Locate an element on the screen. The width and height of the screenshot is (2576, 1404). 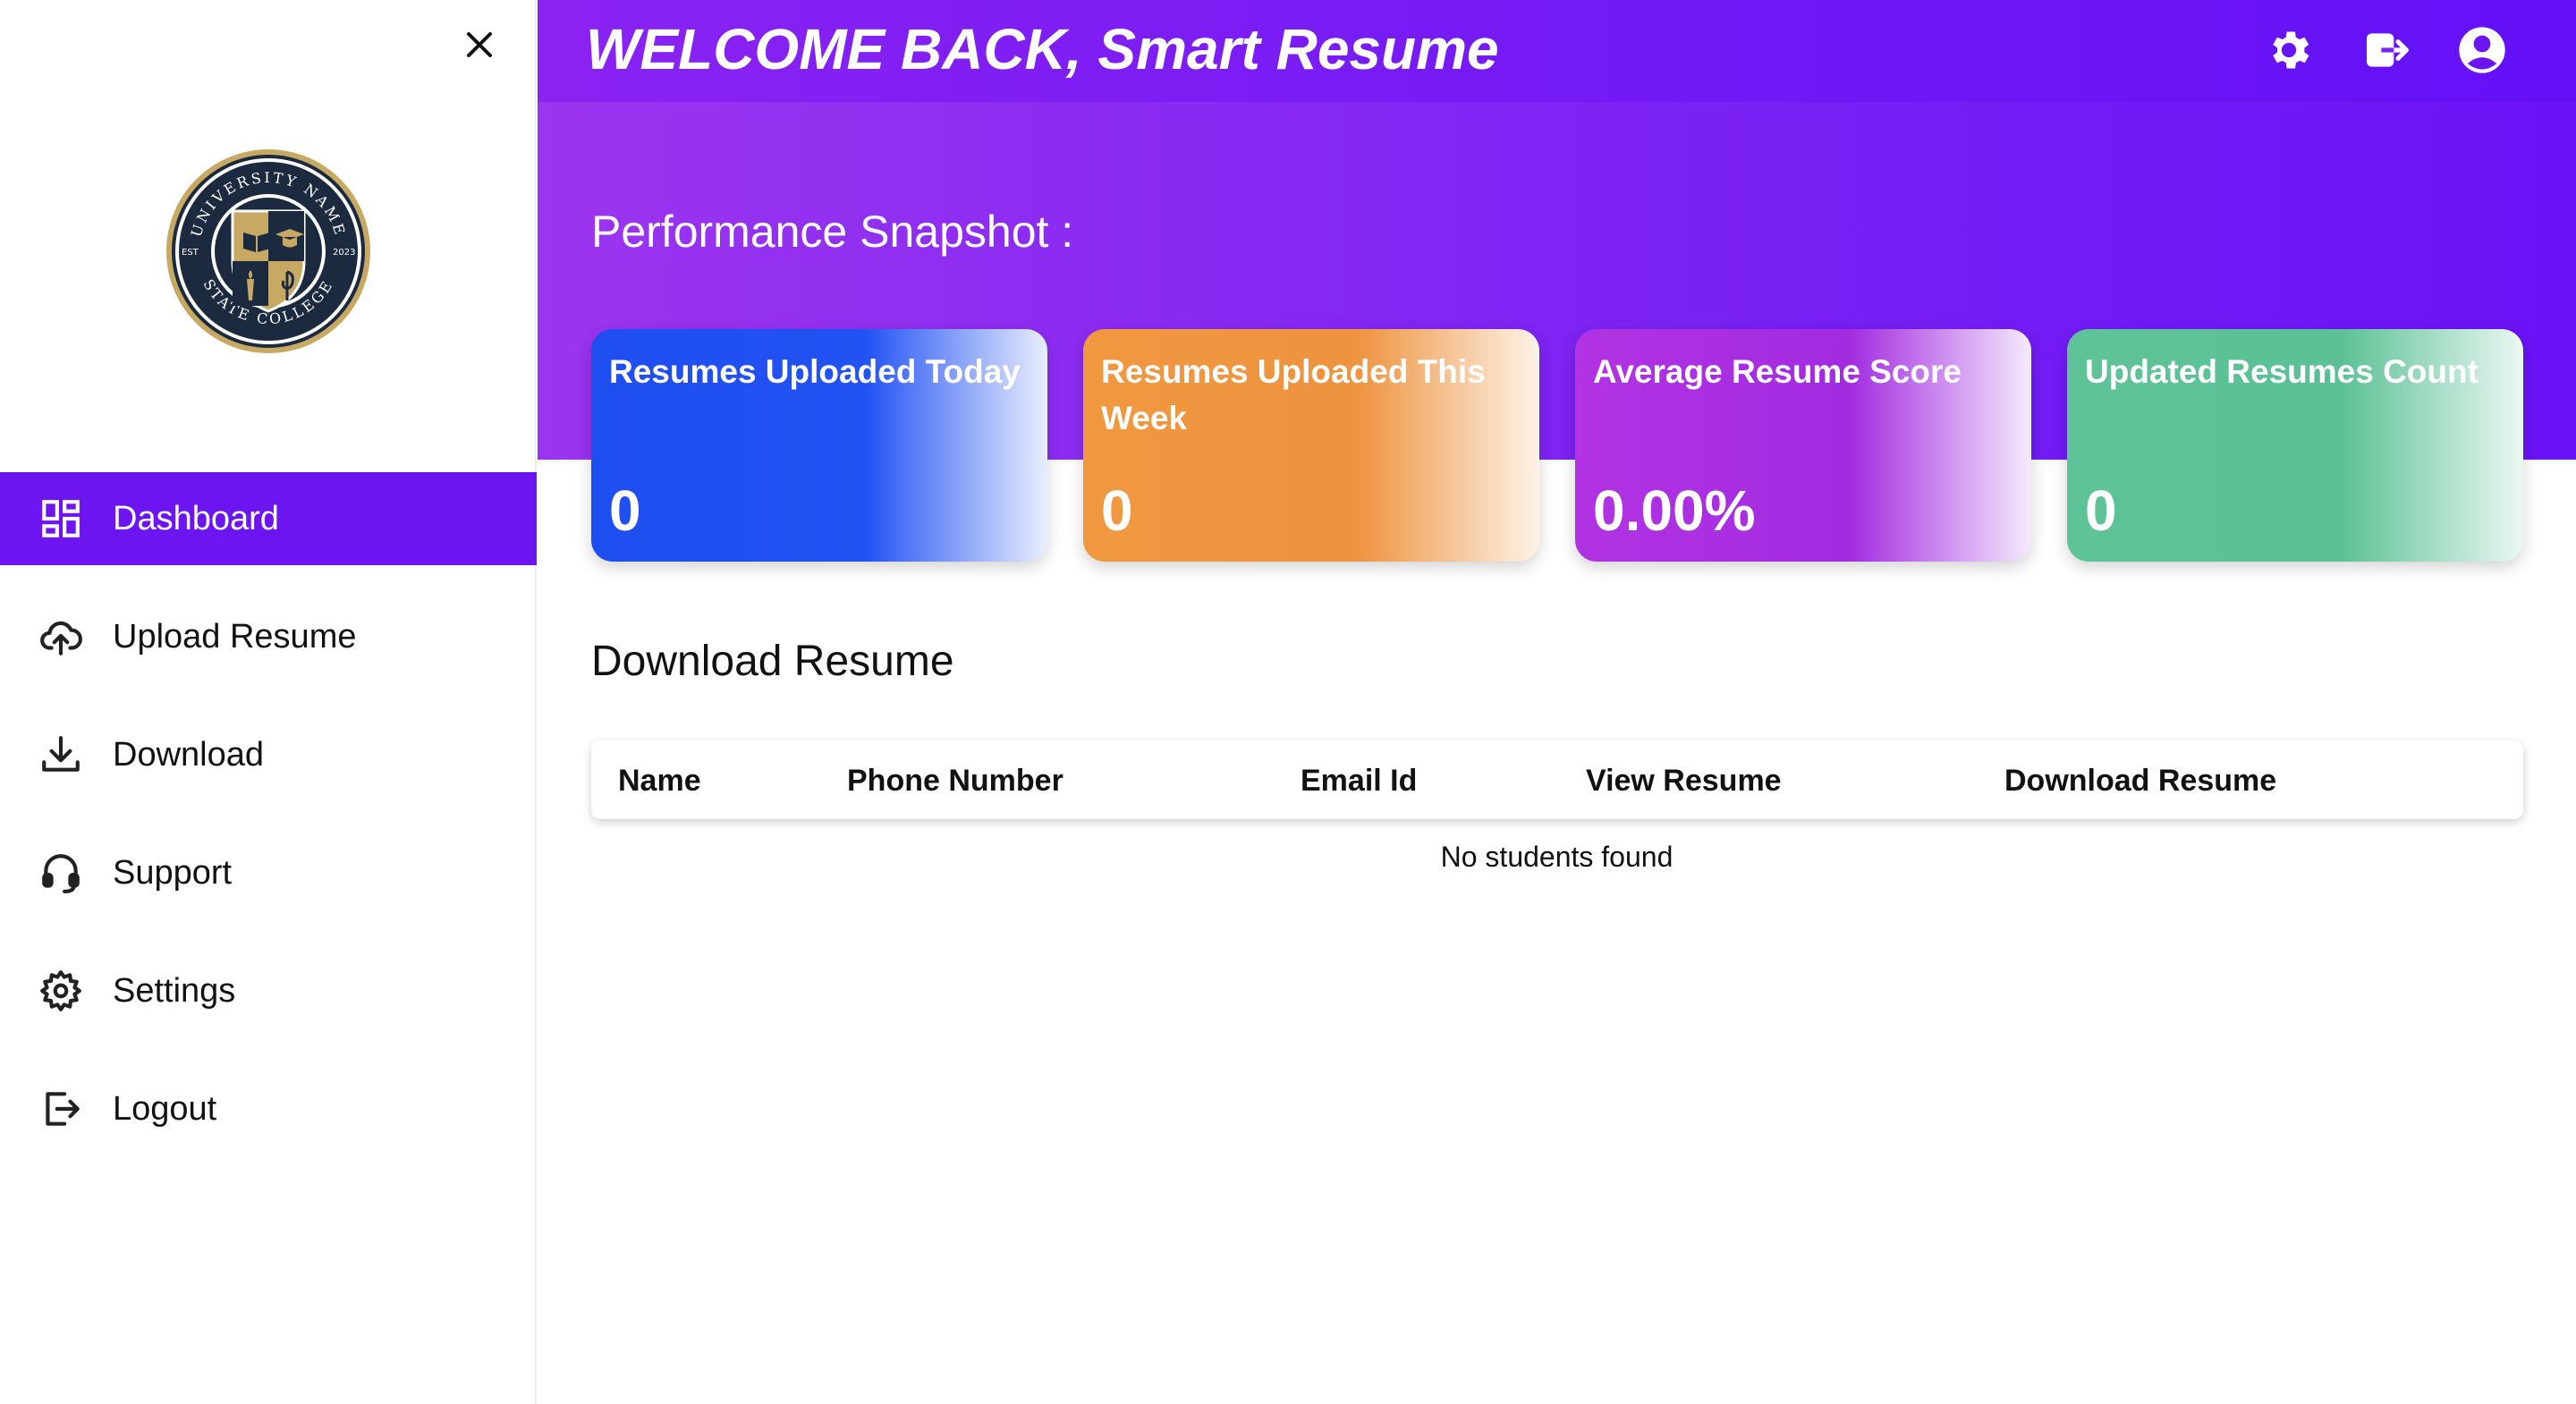
download-icon is located at coordinates (61, 755).